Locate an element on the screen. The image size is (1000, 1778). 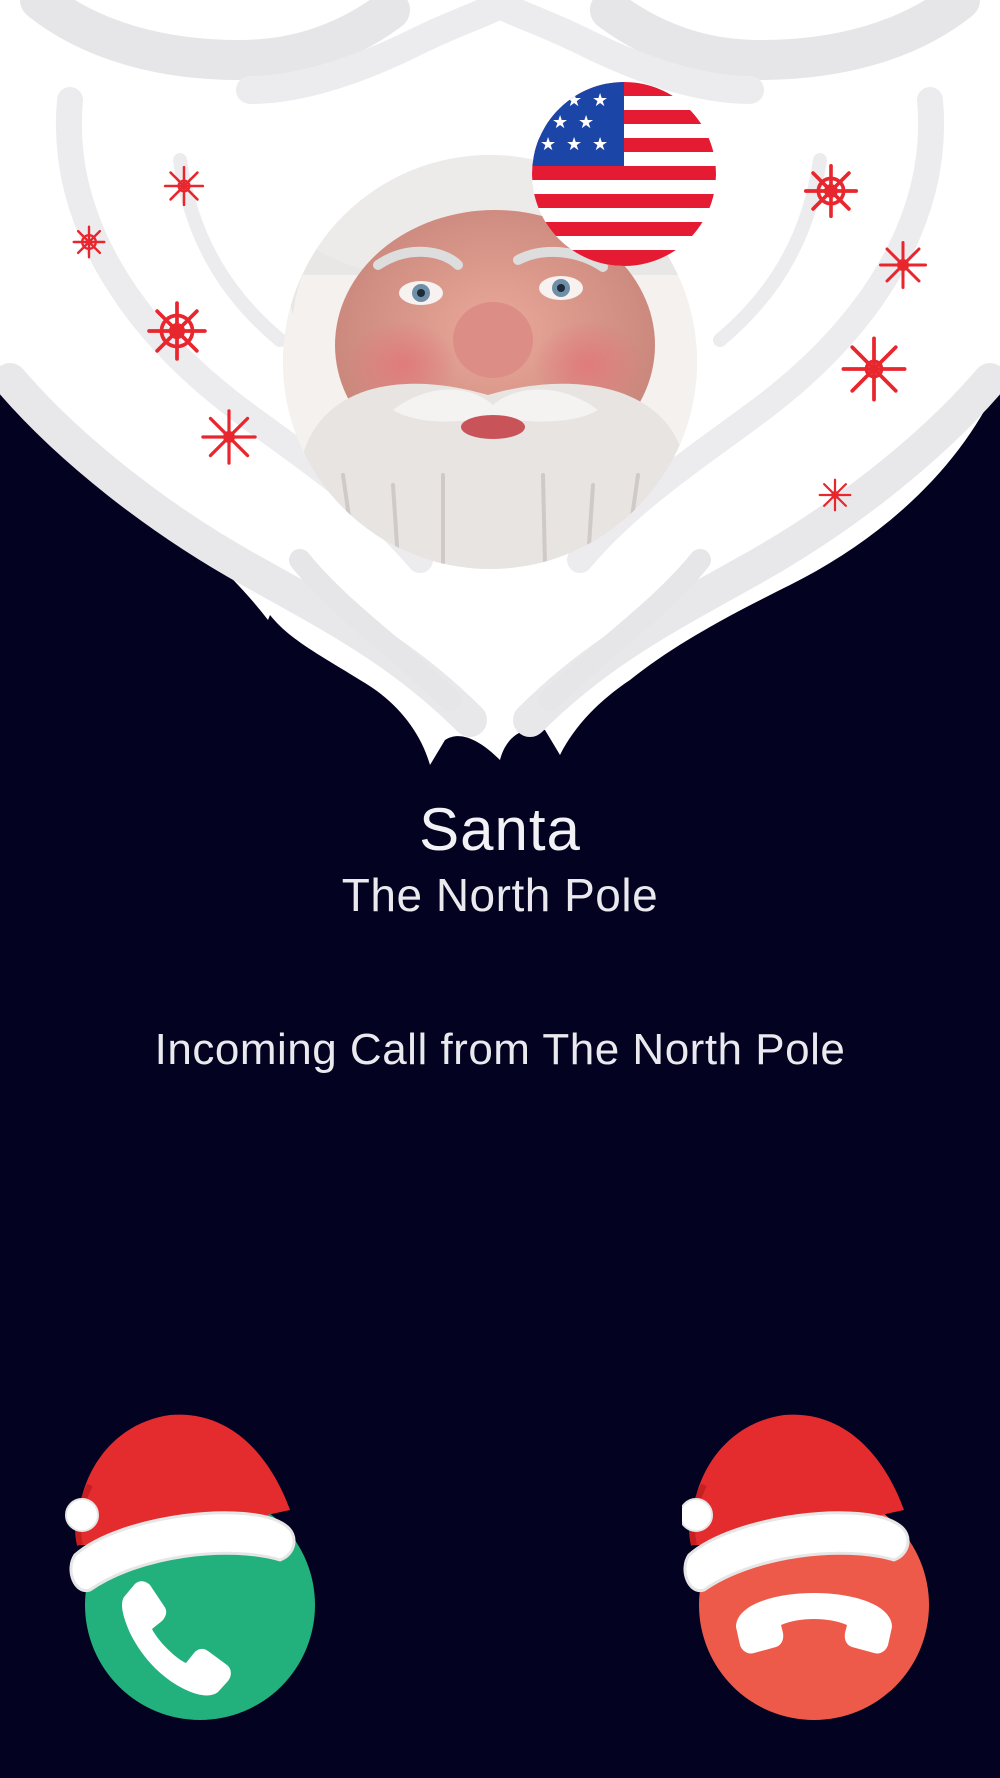
us-flag-icon: ★★★ ★★ ★★★ is located at coordinates (624, 174).